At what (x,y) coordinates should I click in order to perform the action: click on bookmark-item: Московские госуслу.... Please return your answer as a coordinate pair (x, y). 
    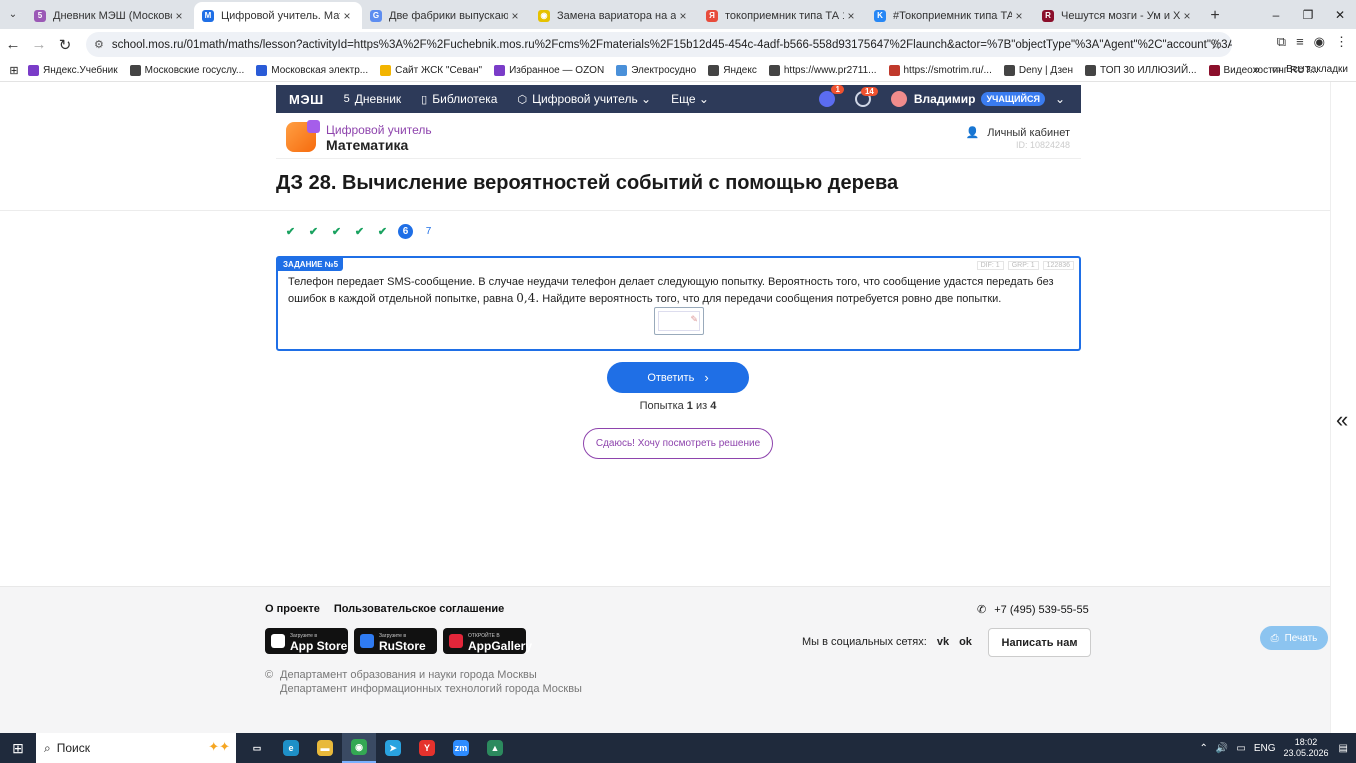
    Looking at the image, I should click on (186, 70).